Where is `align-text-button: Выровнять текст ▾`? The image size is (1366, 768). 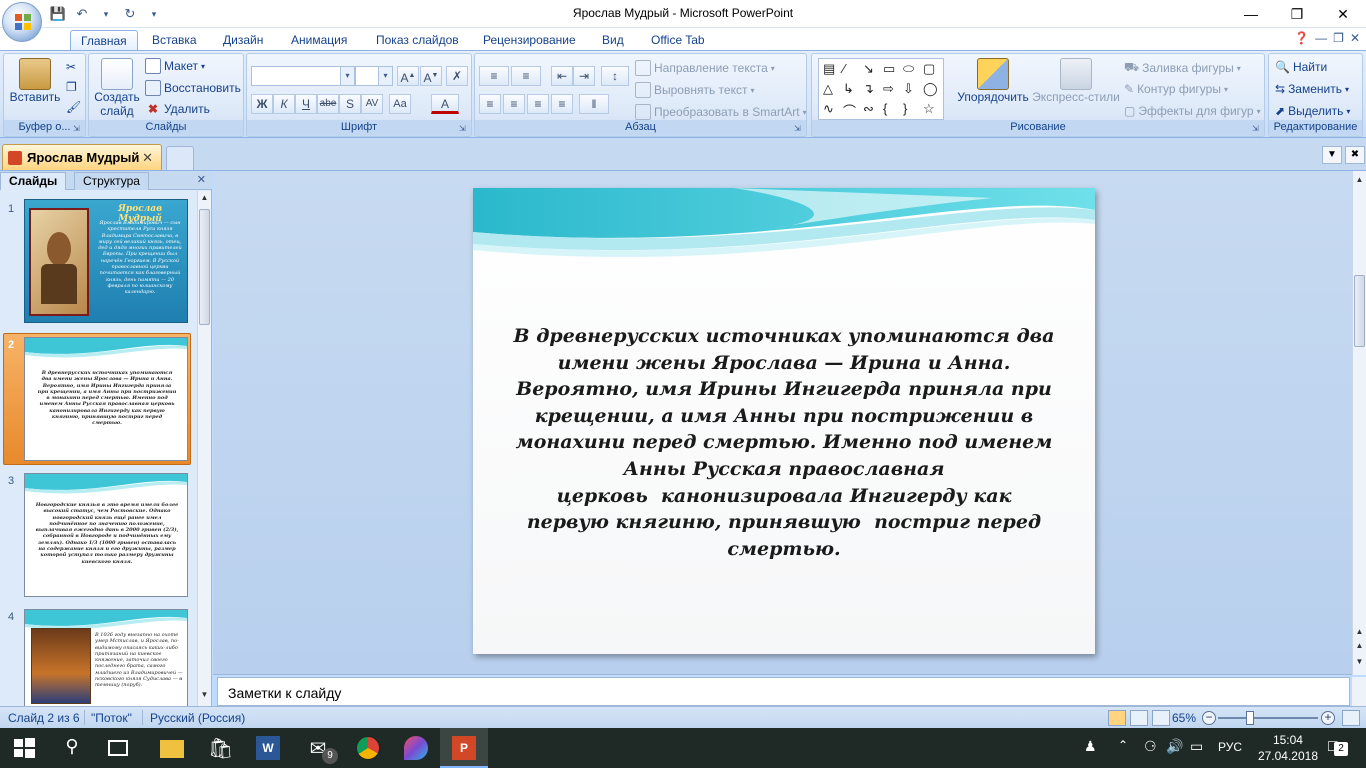
align-text-button: Выровнять текст ▾ is located at coordinates (695, 90).